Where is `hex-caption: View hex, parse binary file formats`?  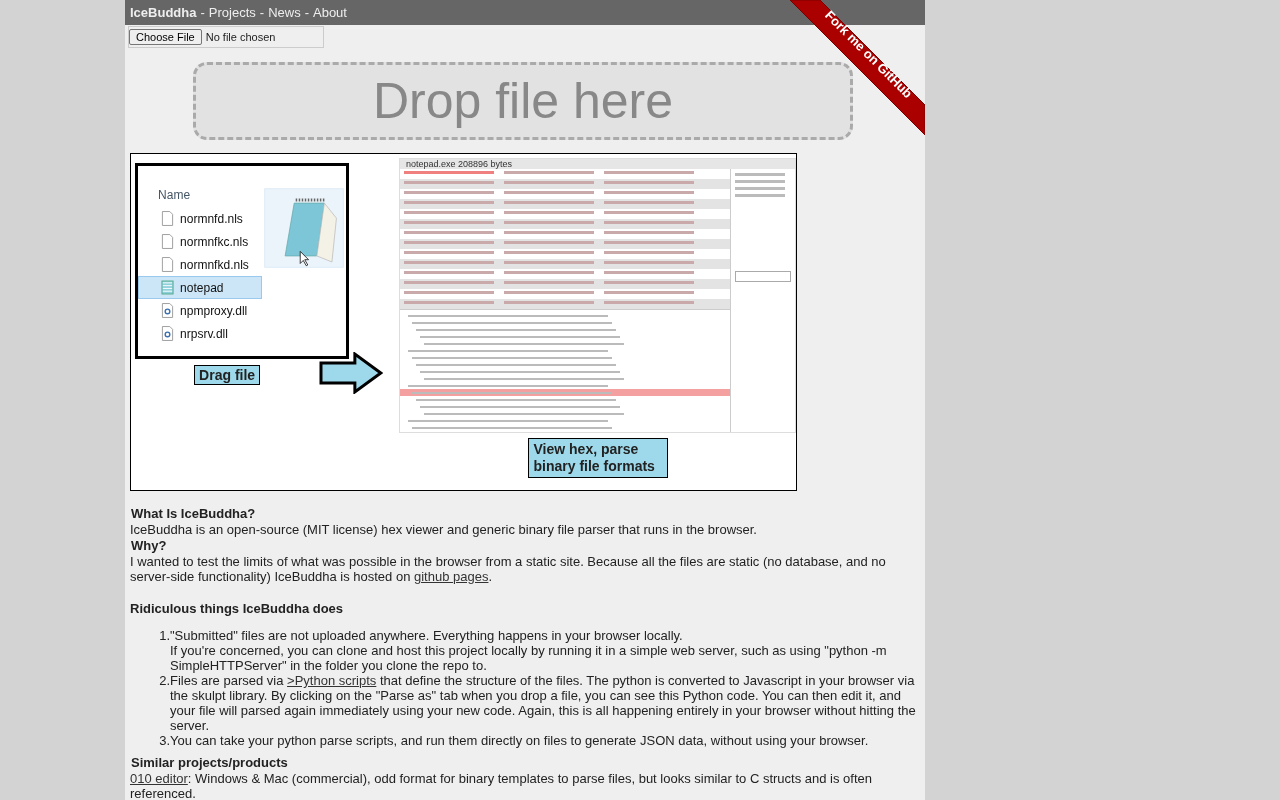 hex-caption: View hex, parse binary file formats is located at coordinates (597, 458).